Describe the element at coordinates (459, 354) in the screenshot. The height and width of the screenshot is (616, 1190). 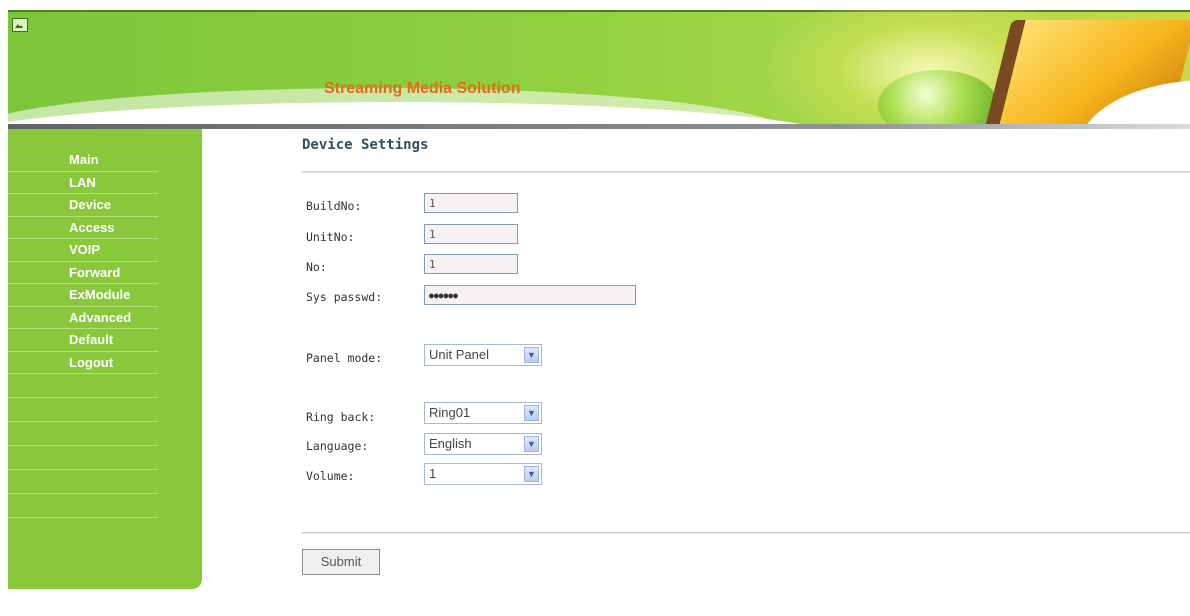
I see `panel-mode-value: Unit Panel` at that location.